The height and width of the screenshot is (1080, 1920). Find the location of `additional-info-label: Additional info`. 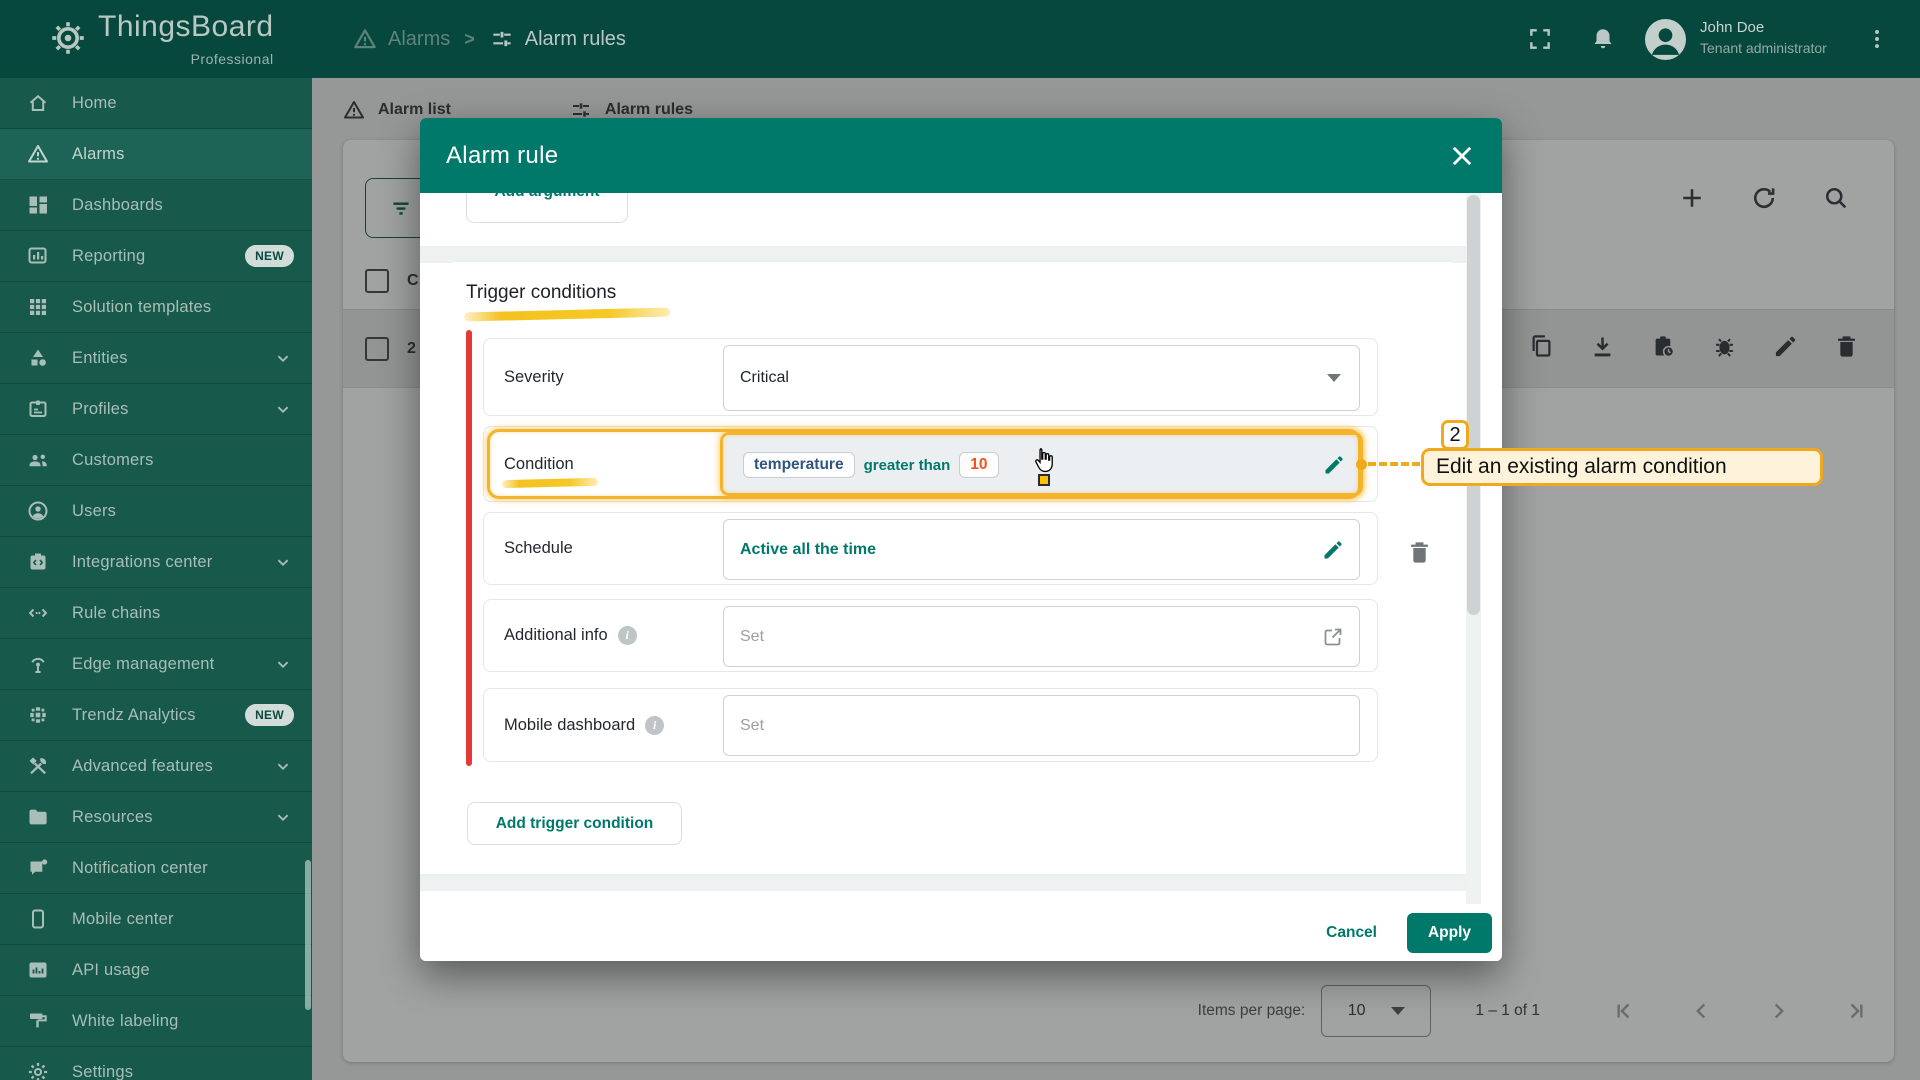

additional-info-label: Additional info is located at coordinates (556, 635).